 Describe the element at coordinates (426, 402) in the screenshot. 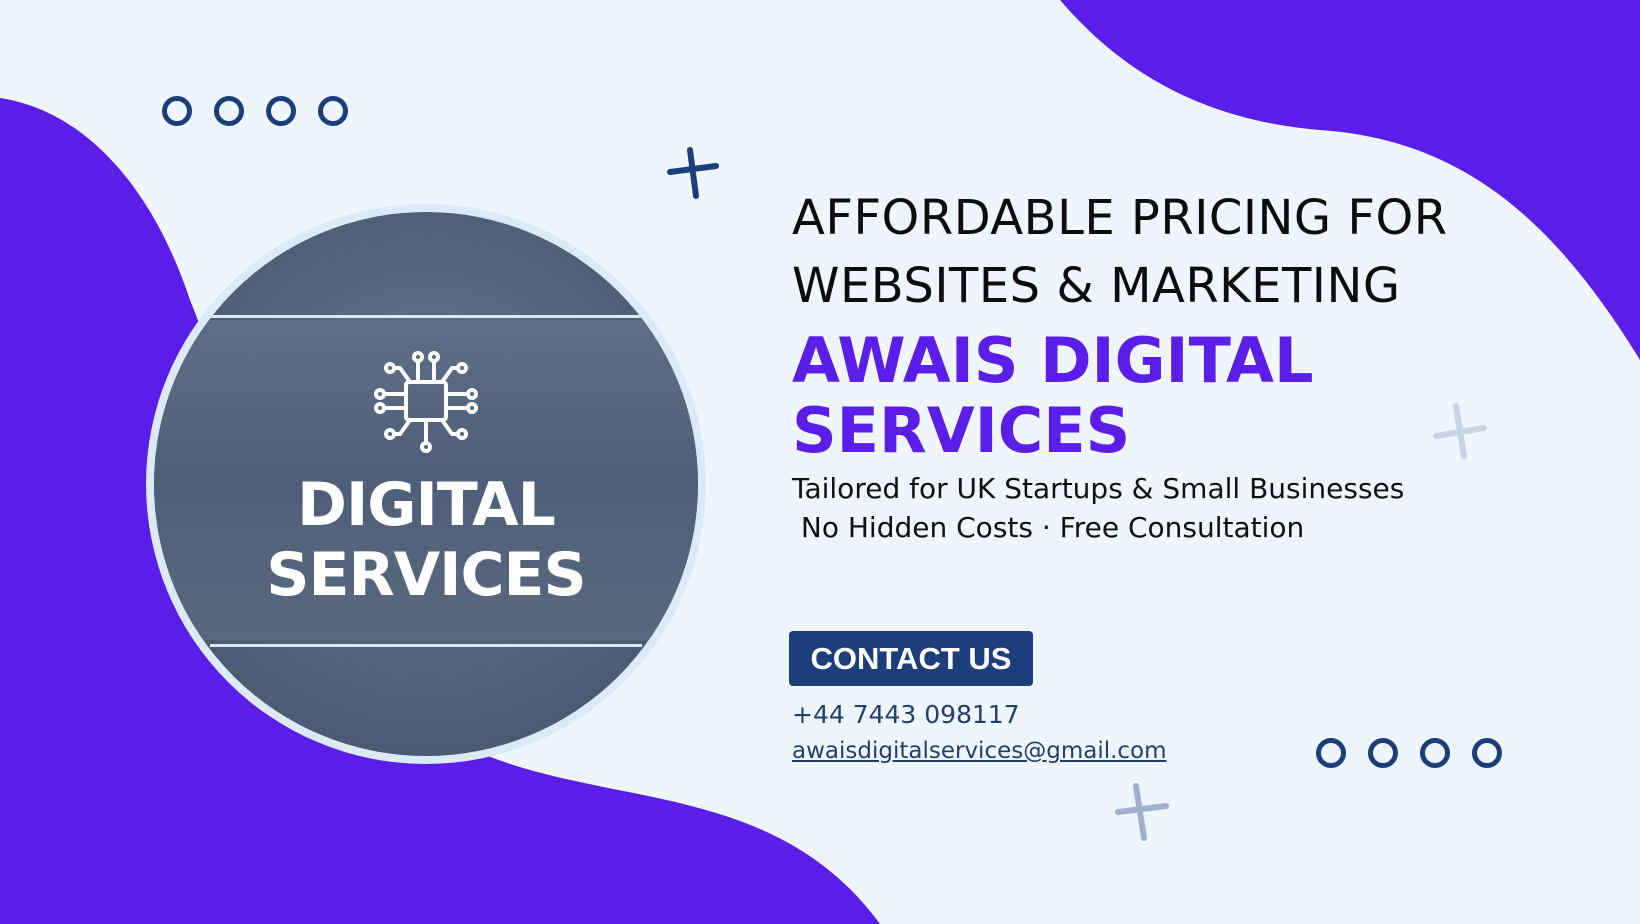

I see `circuit-chip-icon` at that location.